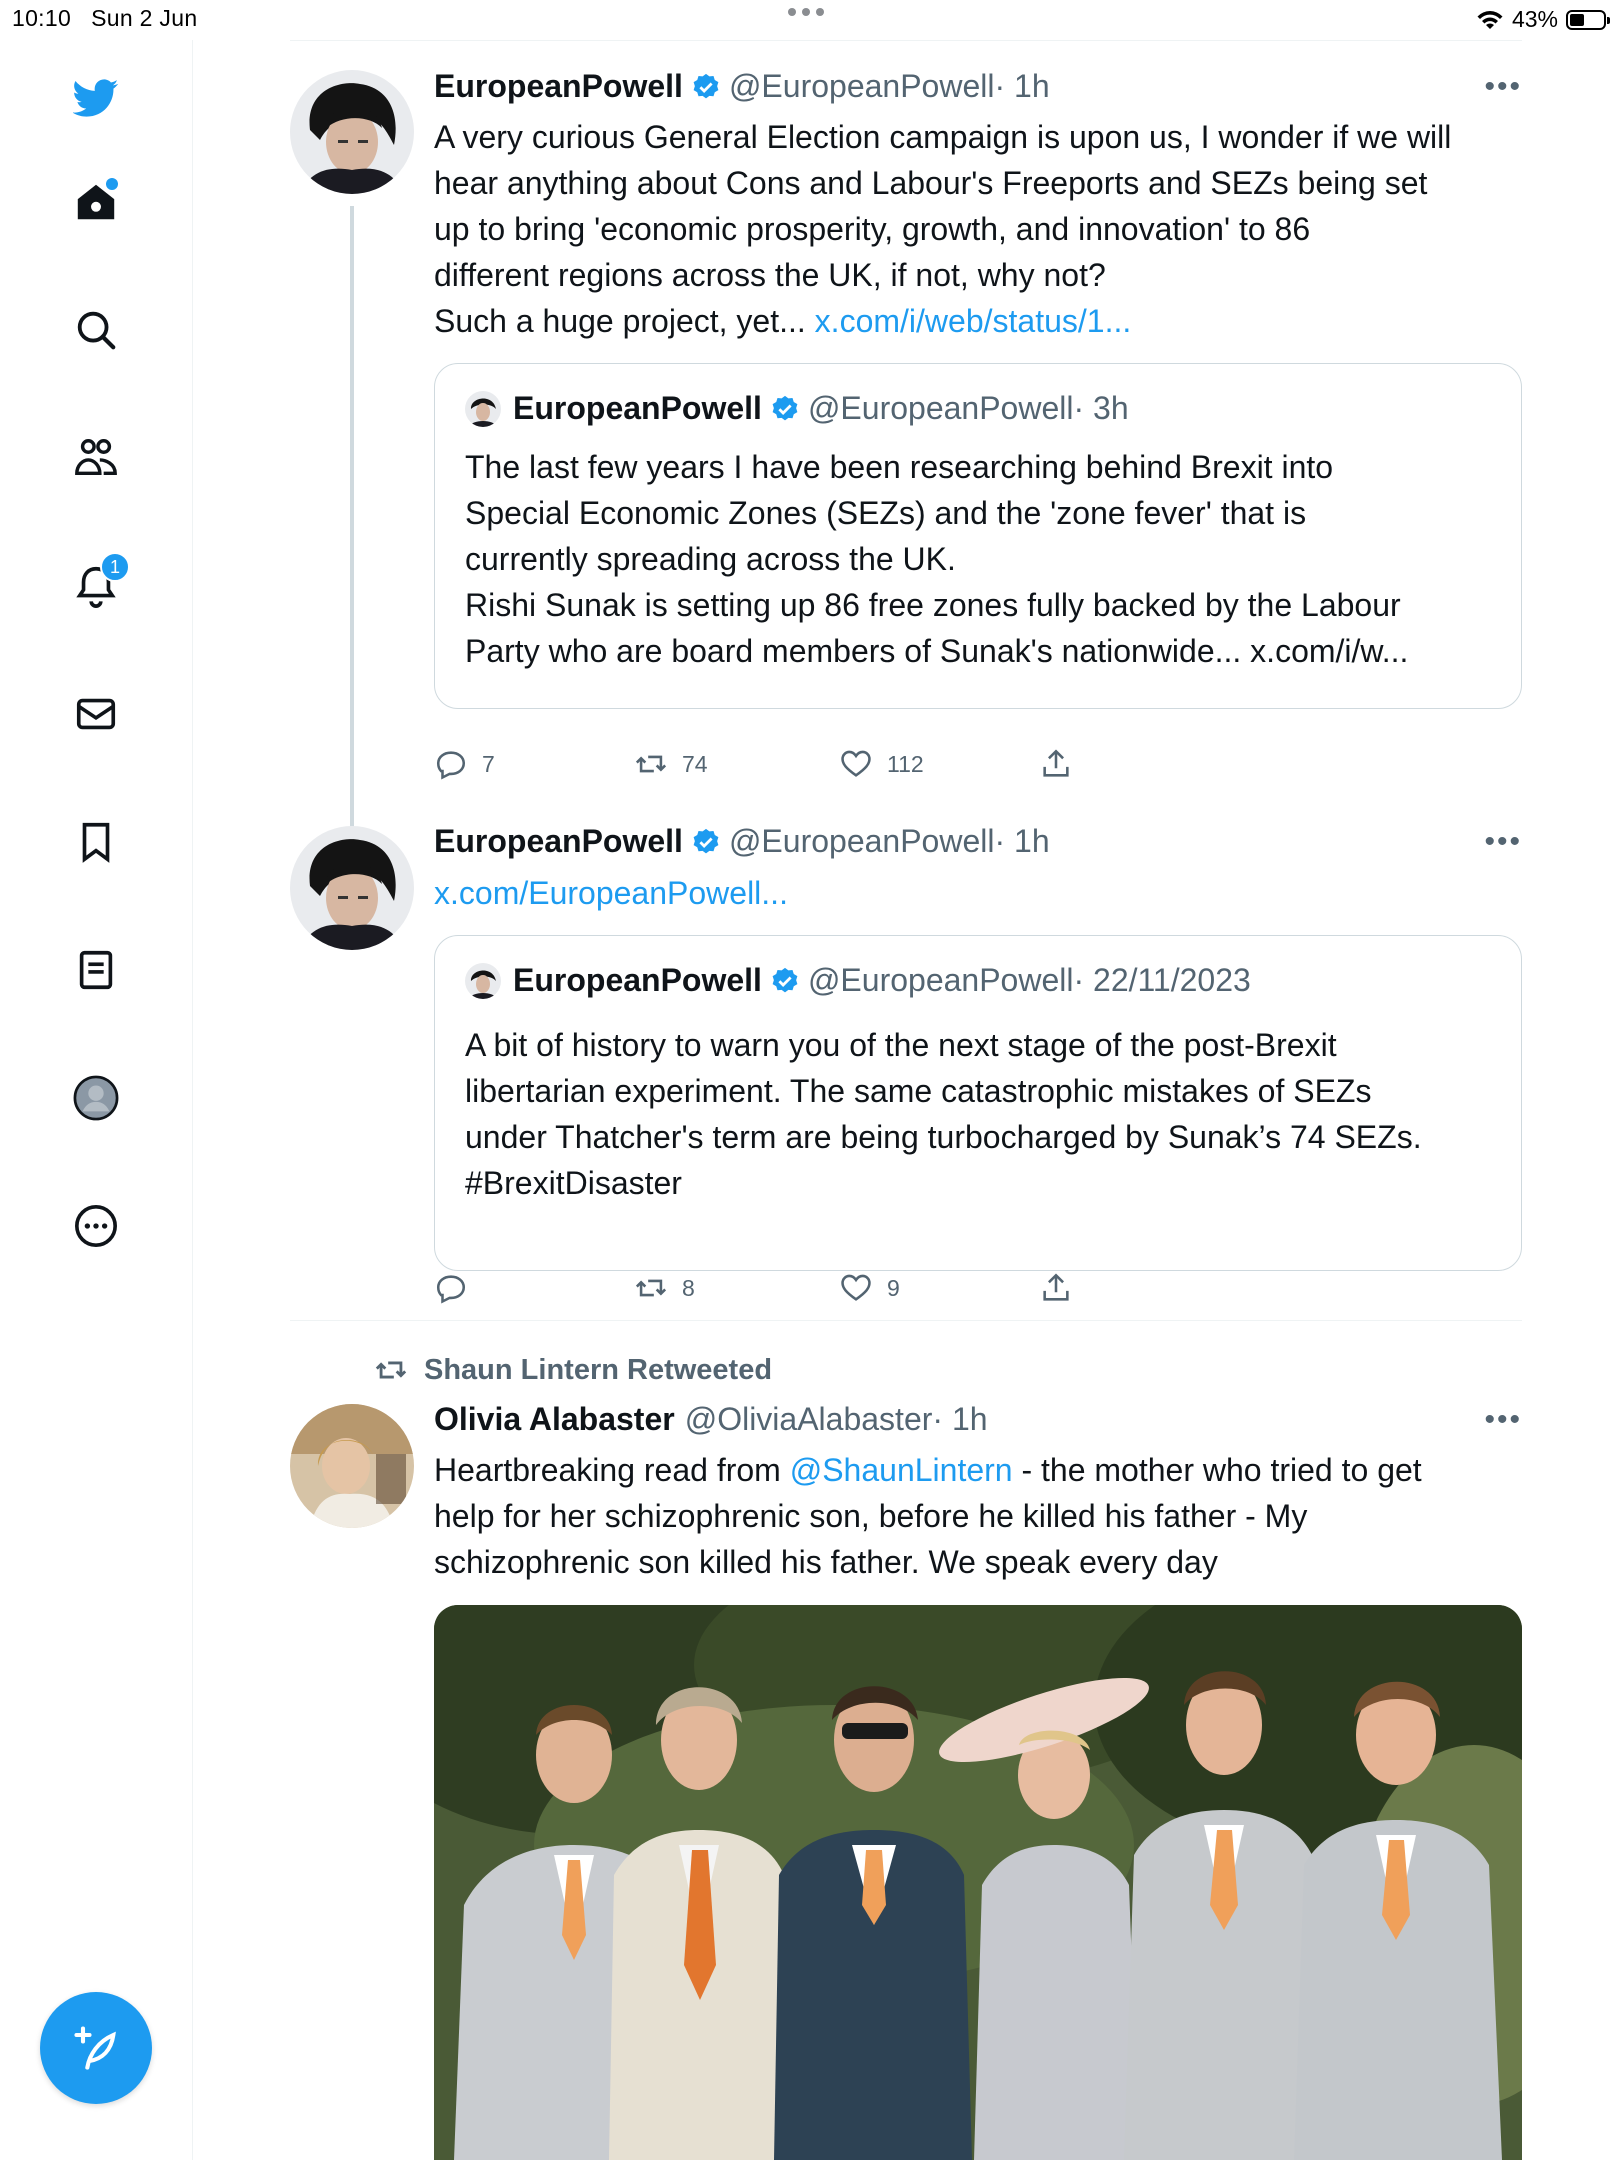 The height and width of the screenshot is (2160, 1620). I want to click on like-button: 112, so click(881, 764).